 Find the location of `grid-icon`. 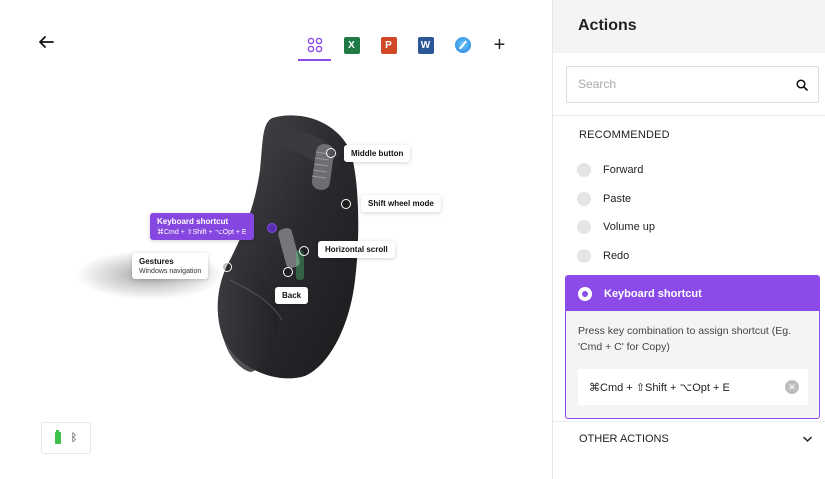

grid-icon is located at coordinates (314, 45).